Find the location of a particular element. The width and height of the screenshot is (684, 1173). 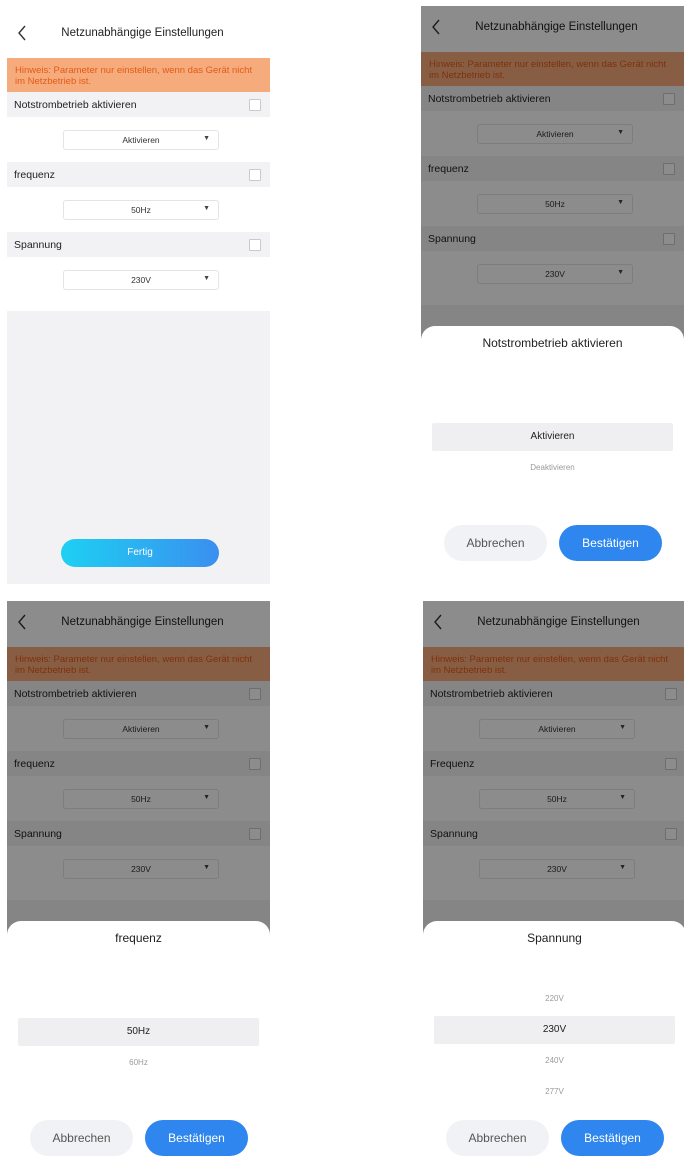

select-value: 50Hz is located at coordinates (141, 210).